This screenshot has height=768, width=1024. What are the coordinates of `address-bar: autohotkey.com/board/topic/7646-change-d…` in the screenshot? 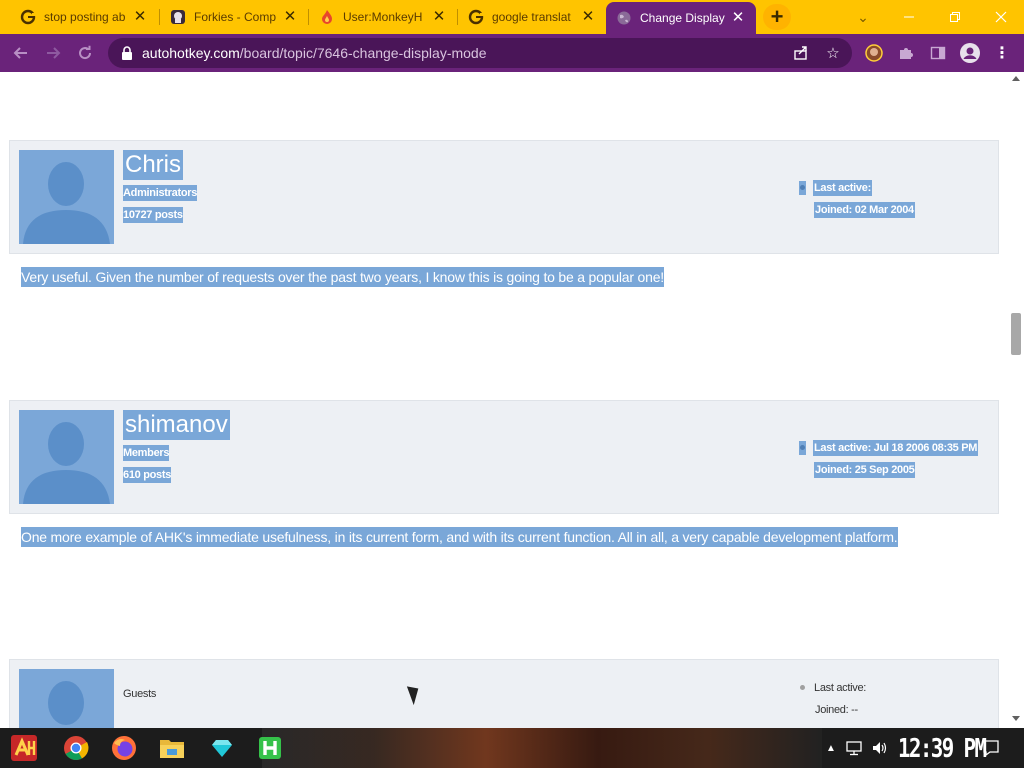 It's located at (480, 53).